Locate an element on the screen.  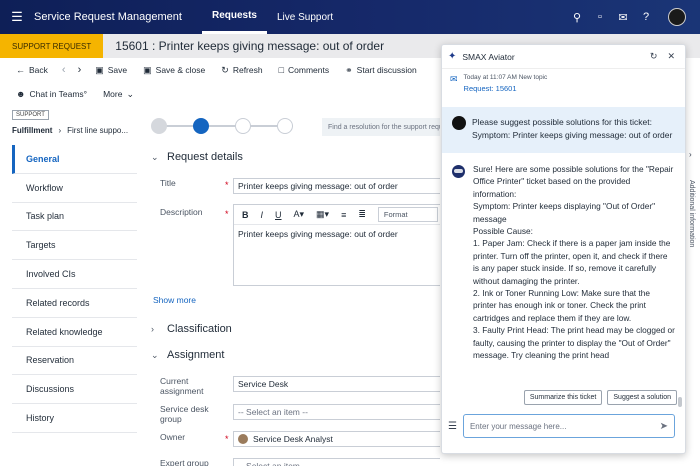
refresh-button: ↻ Refresh is located at coordinates (241, 70).